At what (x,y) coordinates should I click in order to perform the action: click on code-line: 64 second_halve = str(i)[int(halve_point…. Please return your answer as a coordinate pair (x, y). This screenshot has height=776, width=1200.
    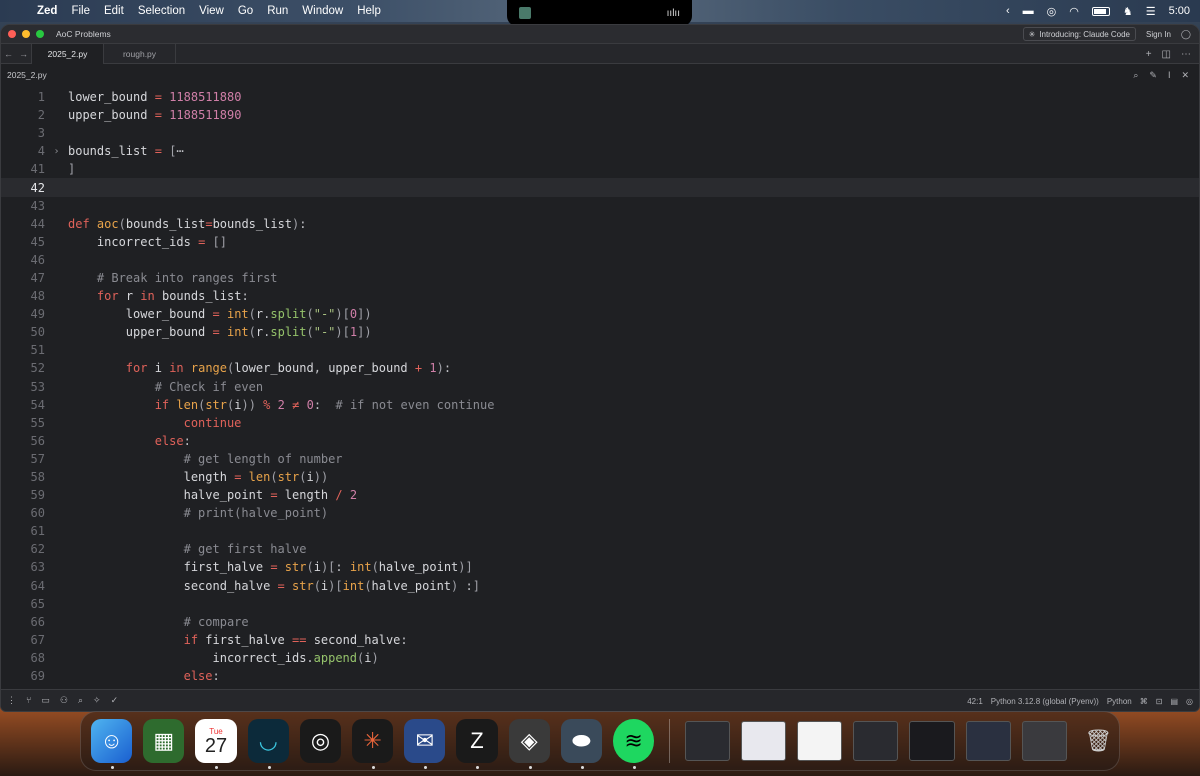
    Looking at the image, I should click on (600, 586).